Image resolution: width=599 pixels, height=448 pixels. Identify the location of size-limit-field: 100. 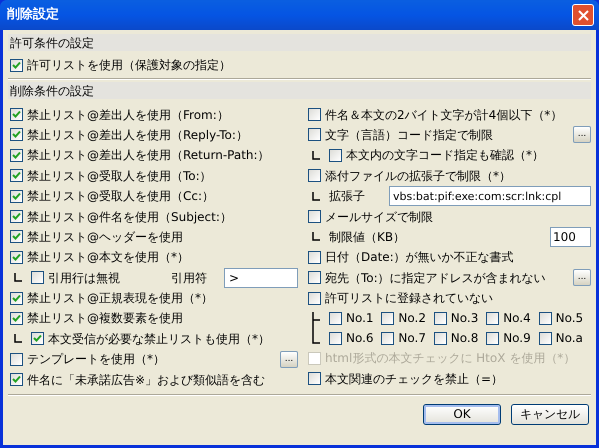
(570, 236).